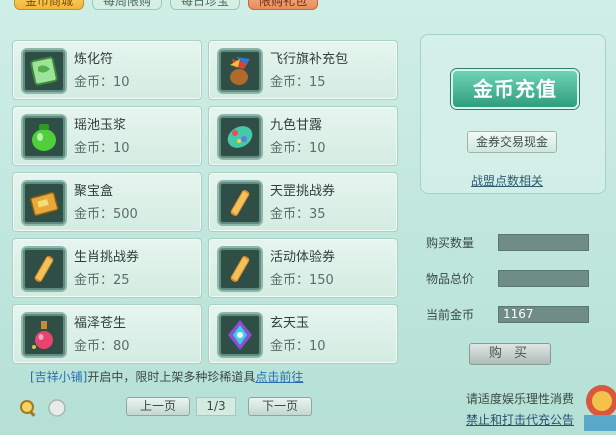  I want to click on shop-notice: [吉祥小铺]开启中，限时上架多种珍稀道具点击前往, so click(166, 376).